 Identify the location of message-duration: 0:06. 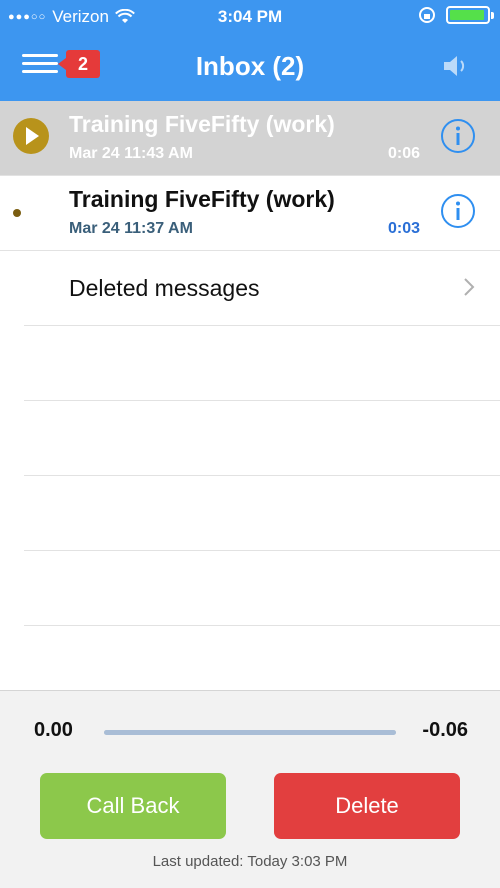
(403, 153).